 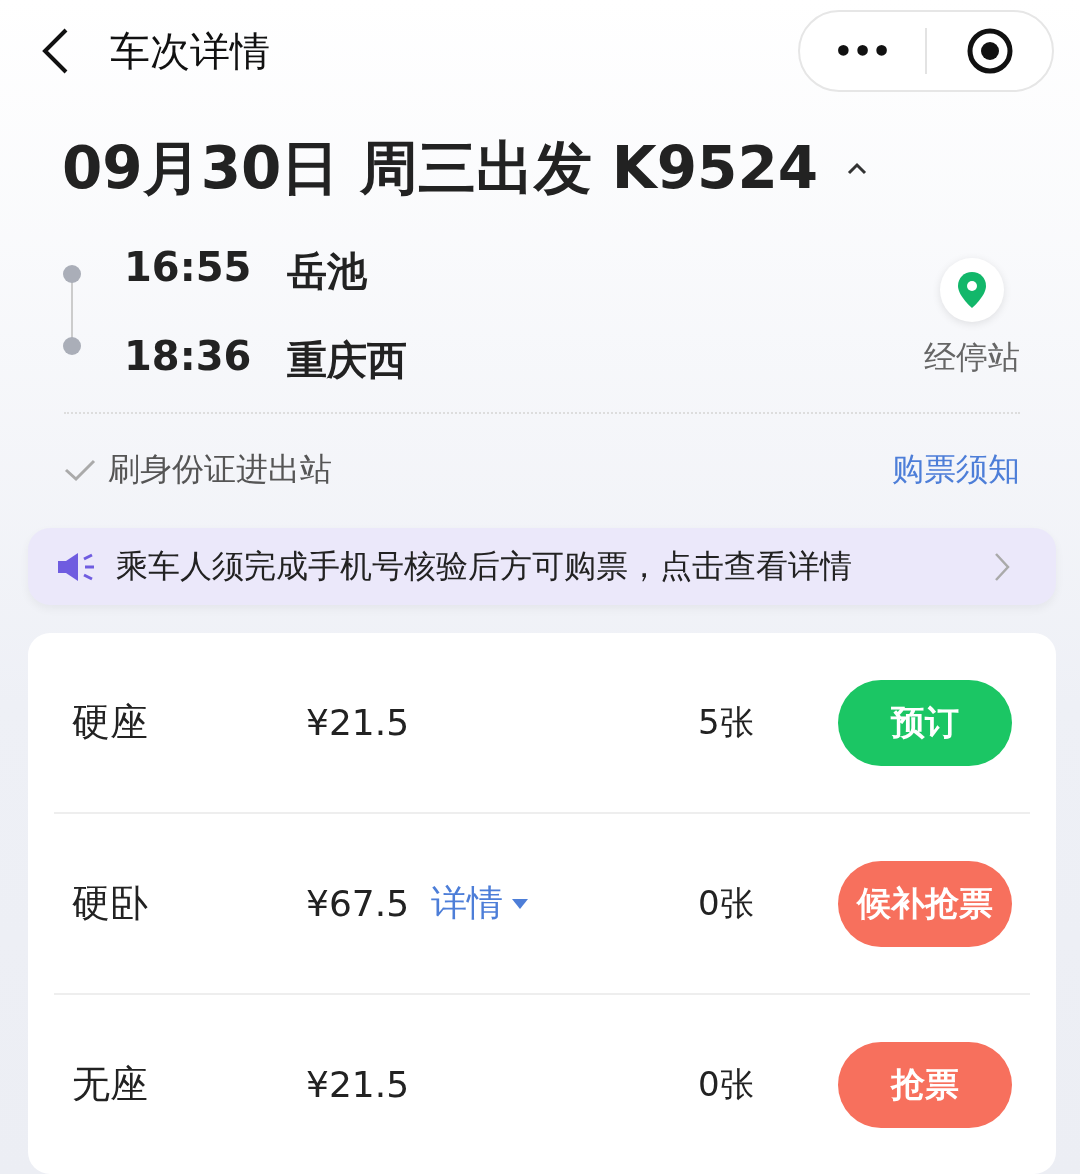 I want to click on map-pin-icon, so click(x=972, y=290).